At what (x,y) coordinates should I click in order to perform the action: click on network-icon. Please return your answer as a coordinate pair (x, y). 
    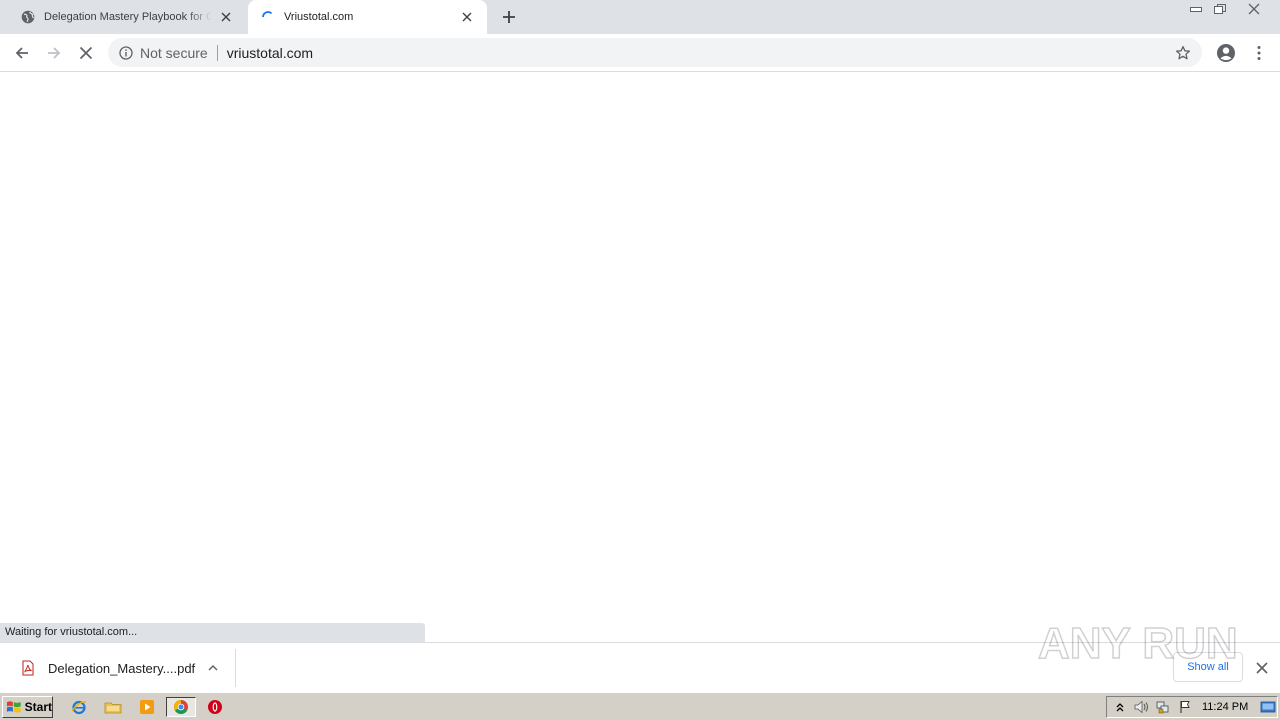
    Looking at the image, I should click on (1164, 707).